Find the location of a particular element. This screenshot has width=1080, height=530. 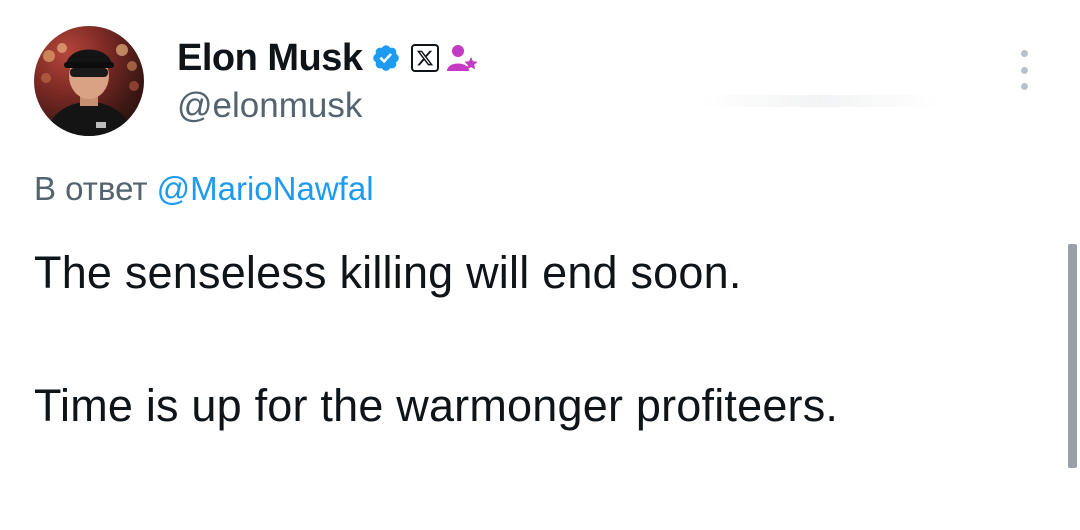

x-logo-icon is located at coordinates (424, 58).